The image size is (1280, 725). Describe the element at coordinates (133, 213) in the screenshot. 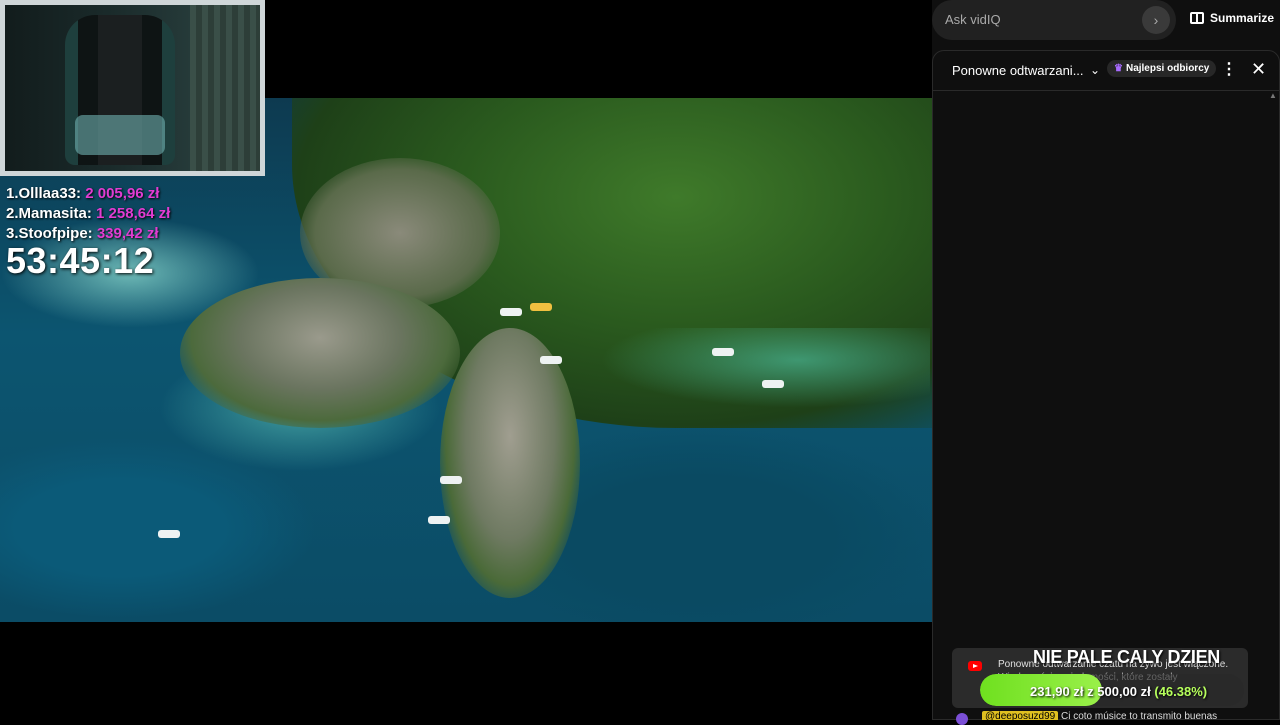

I see `leaderboard-amount: 1 258,64 zł` at that location.